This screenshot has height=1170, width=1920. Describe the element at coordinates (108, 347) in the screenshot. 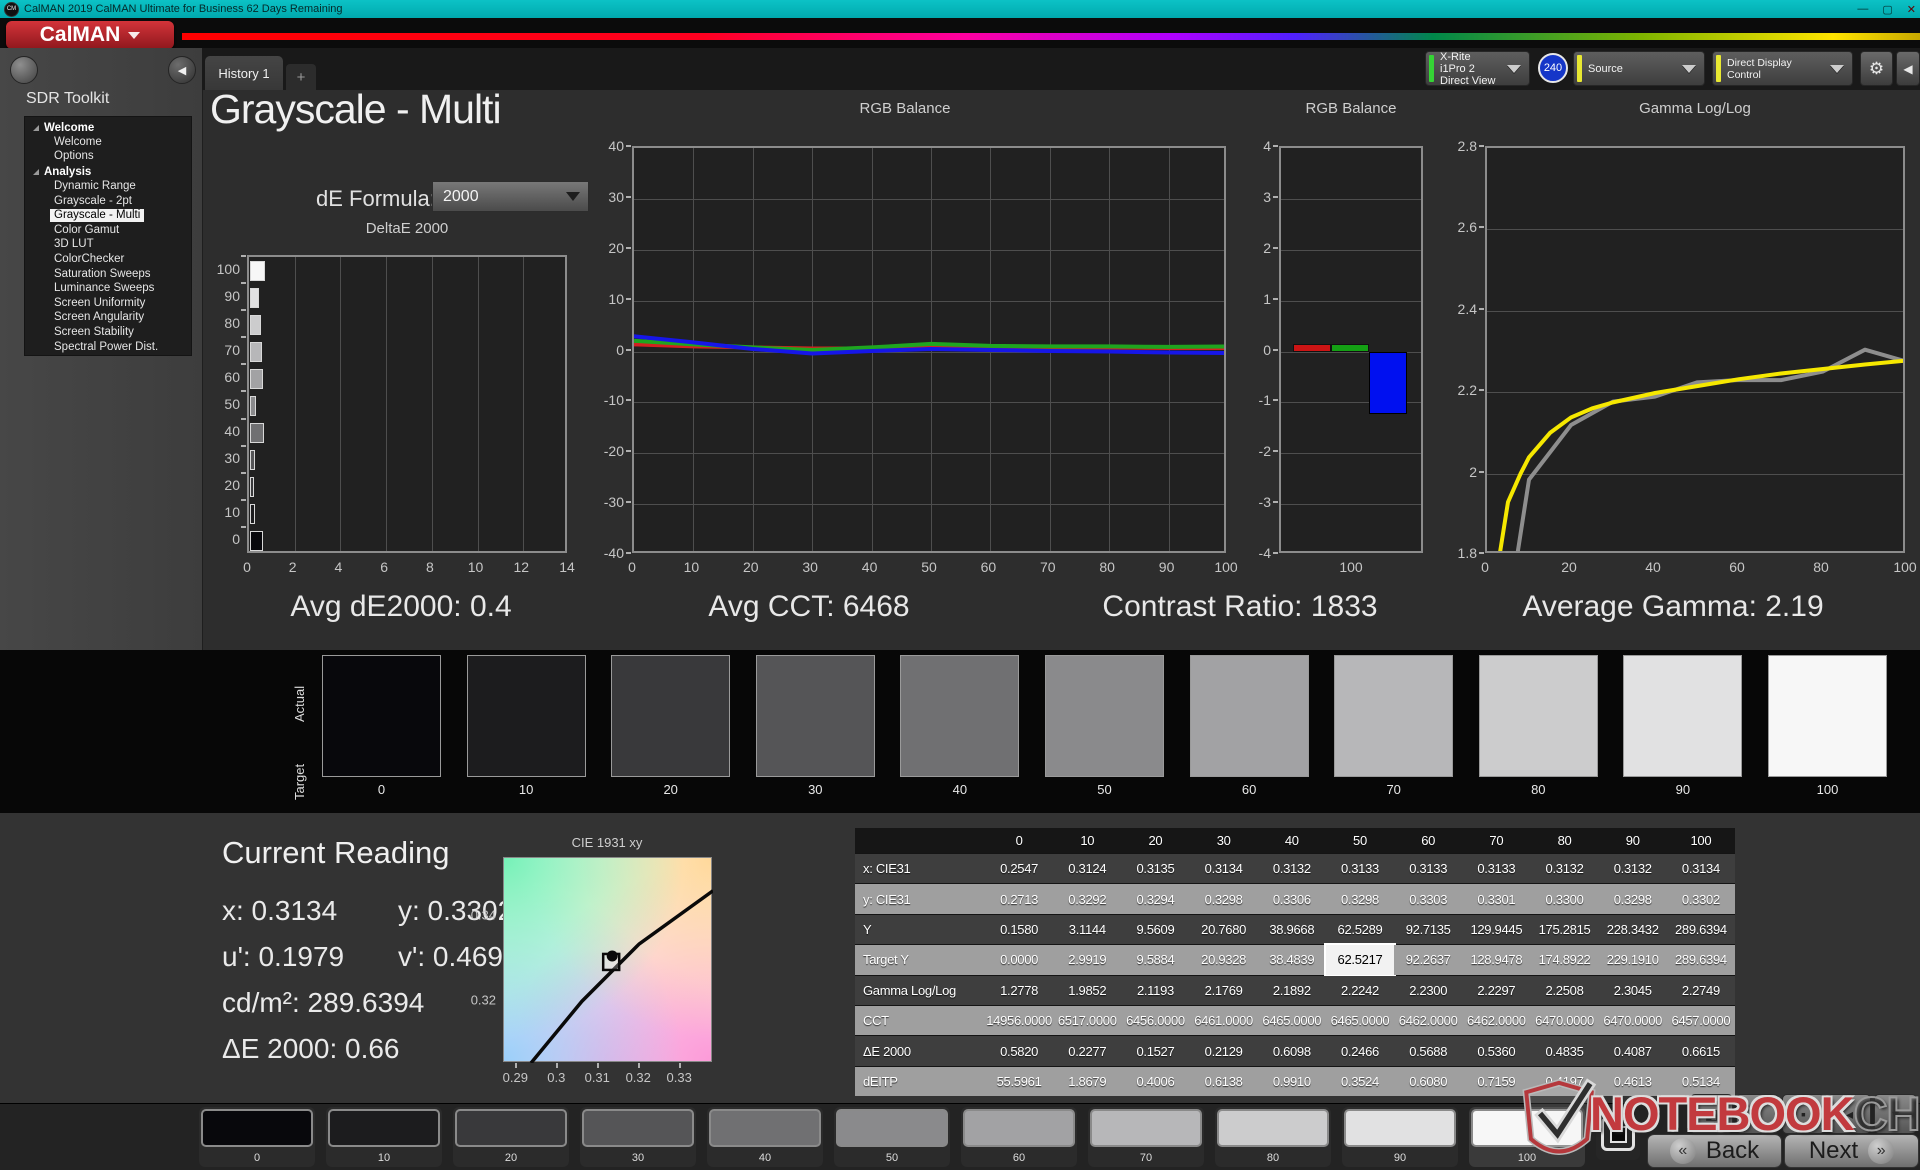

I see `sidebar-item-spectral-power-dist-: Spectral Power Dist.` at that location.